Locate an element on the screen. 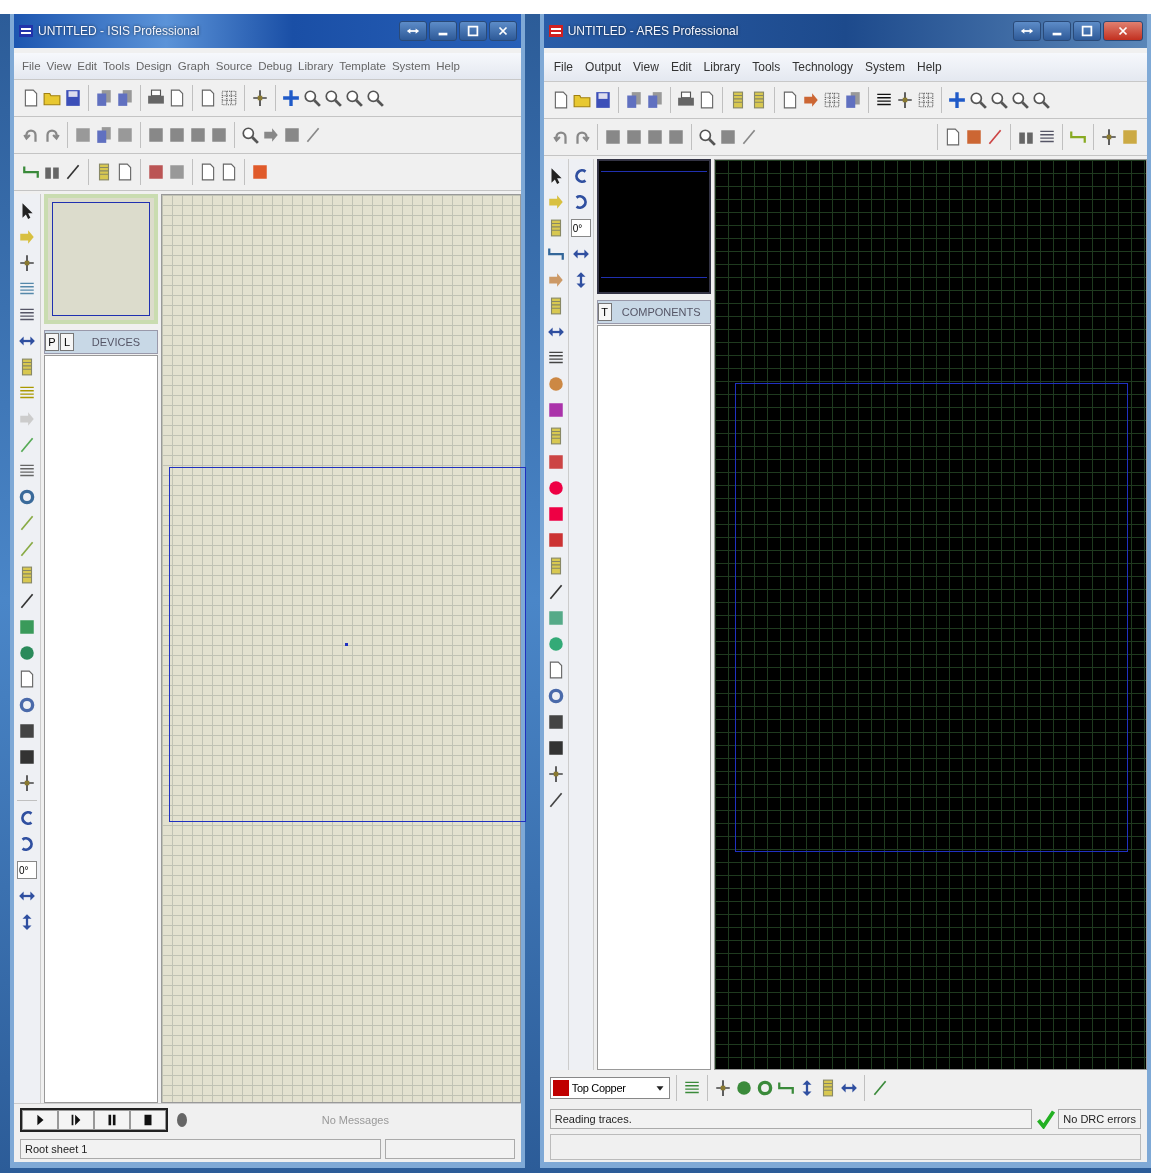 The width and height of the screenshot is (1151, 1173). message-text: No Messages is located at coordinates (355, 1120).